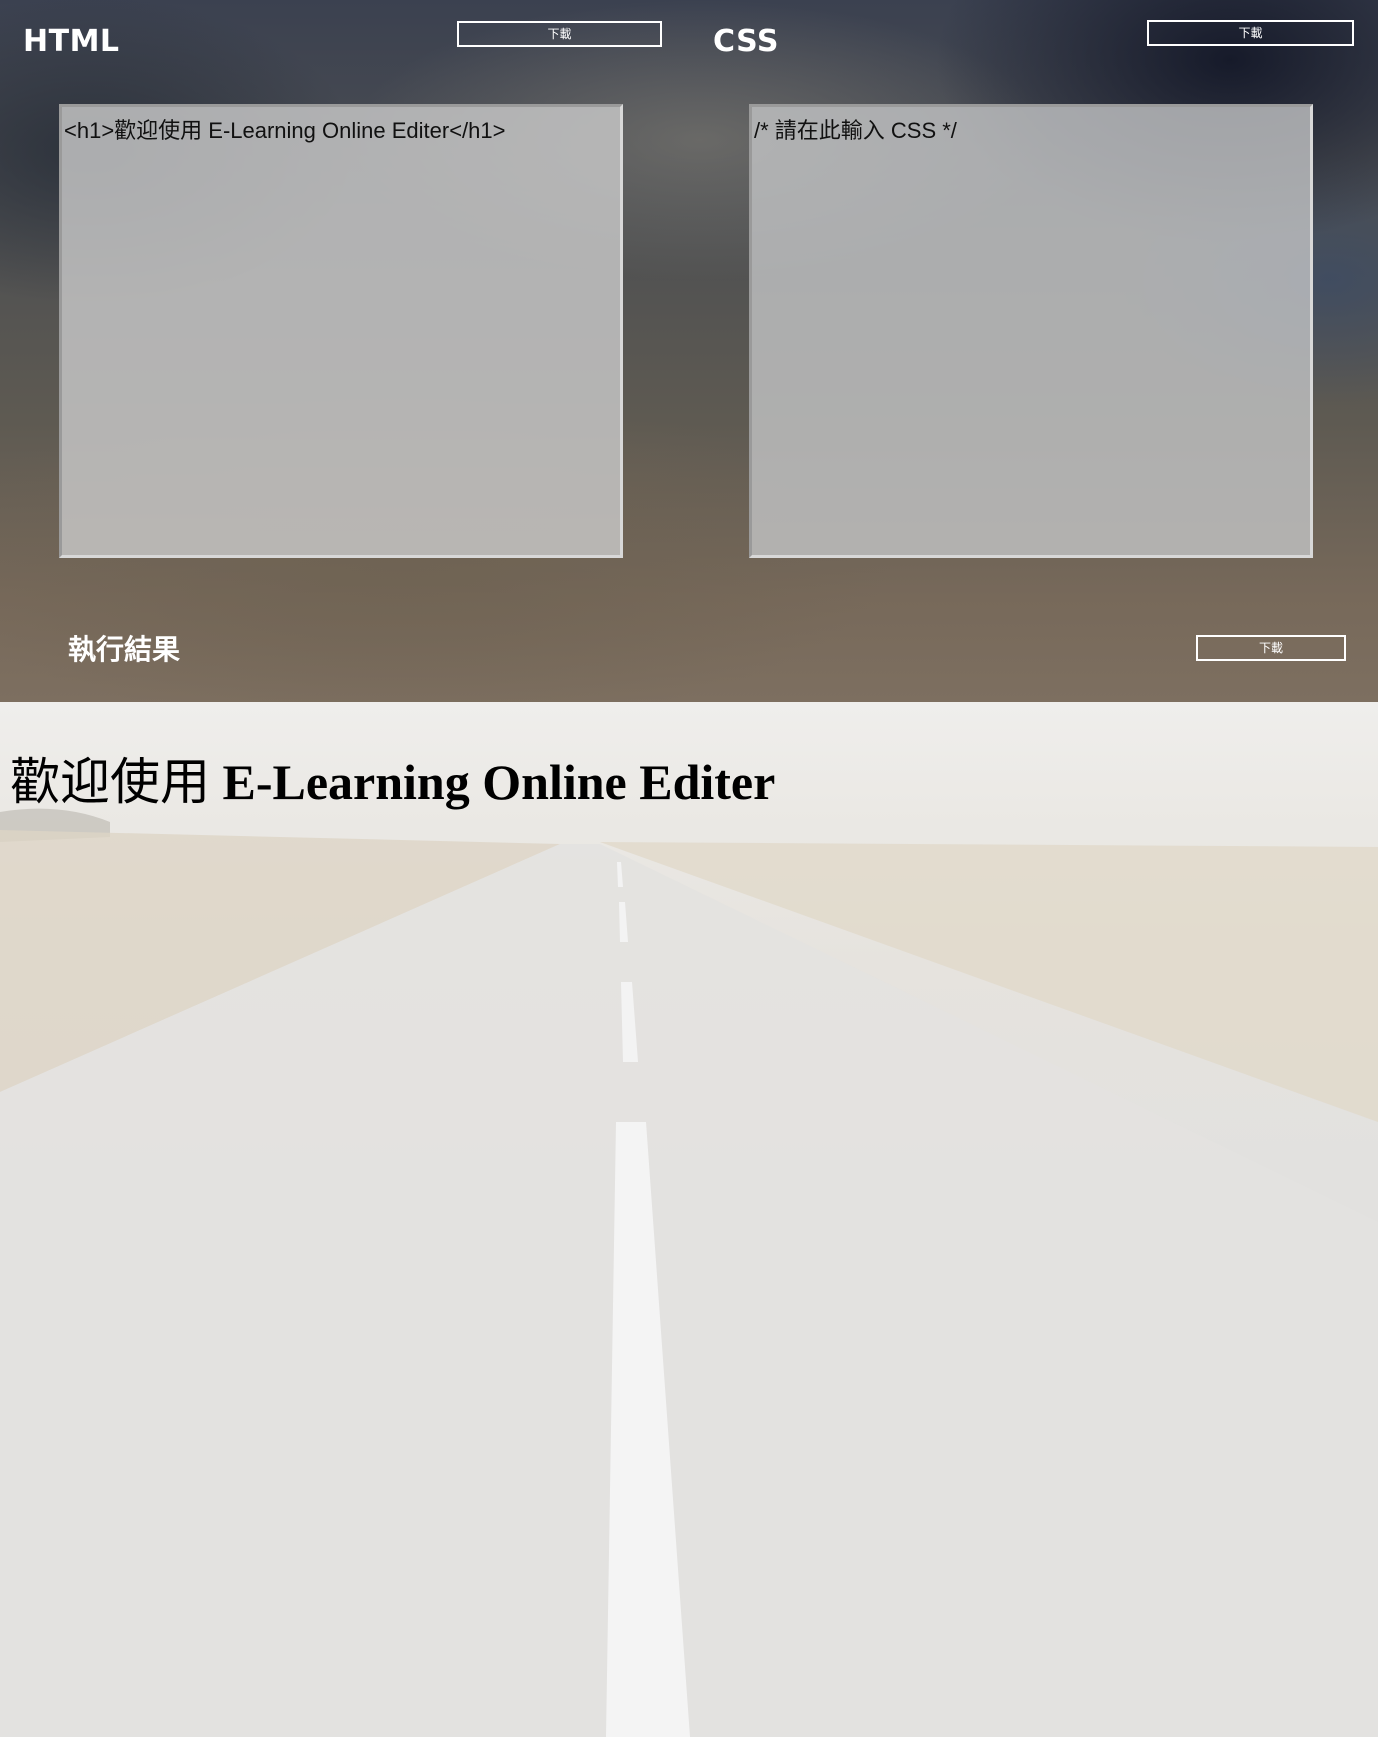  What do you see at coordinates (499, 782) in the screenshot?
I see `result-heading-latin: E-Learning Online Editer` at bounding box center [499, 782].